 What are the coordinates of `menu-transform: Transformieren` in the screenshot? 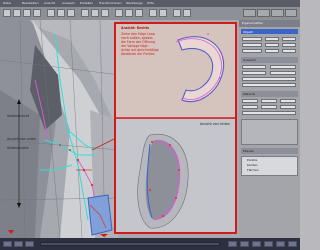 It's located at (110, 3).